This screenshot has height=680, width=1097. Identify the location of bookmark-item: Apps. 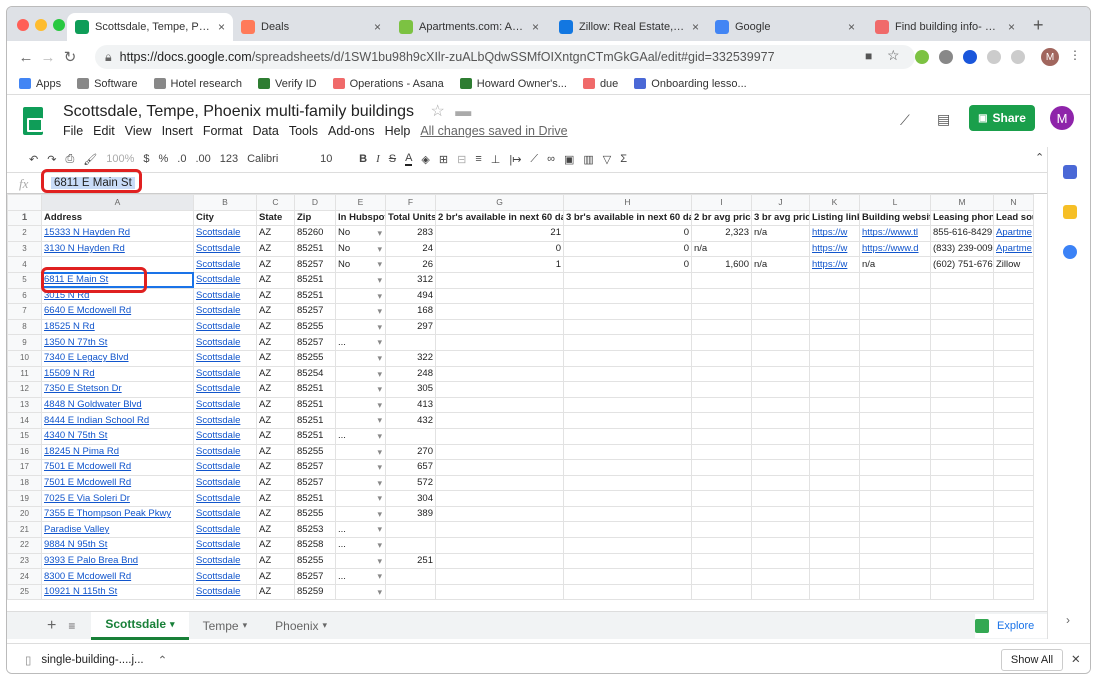
(40, 84).